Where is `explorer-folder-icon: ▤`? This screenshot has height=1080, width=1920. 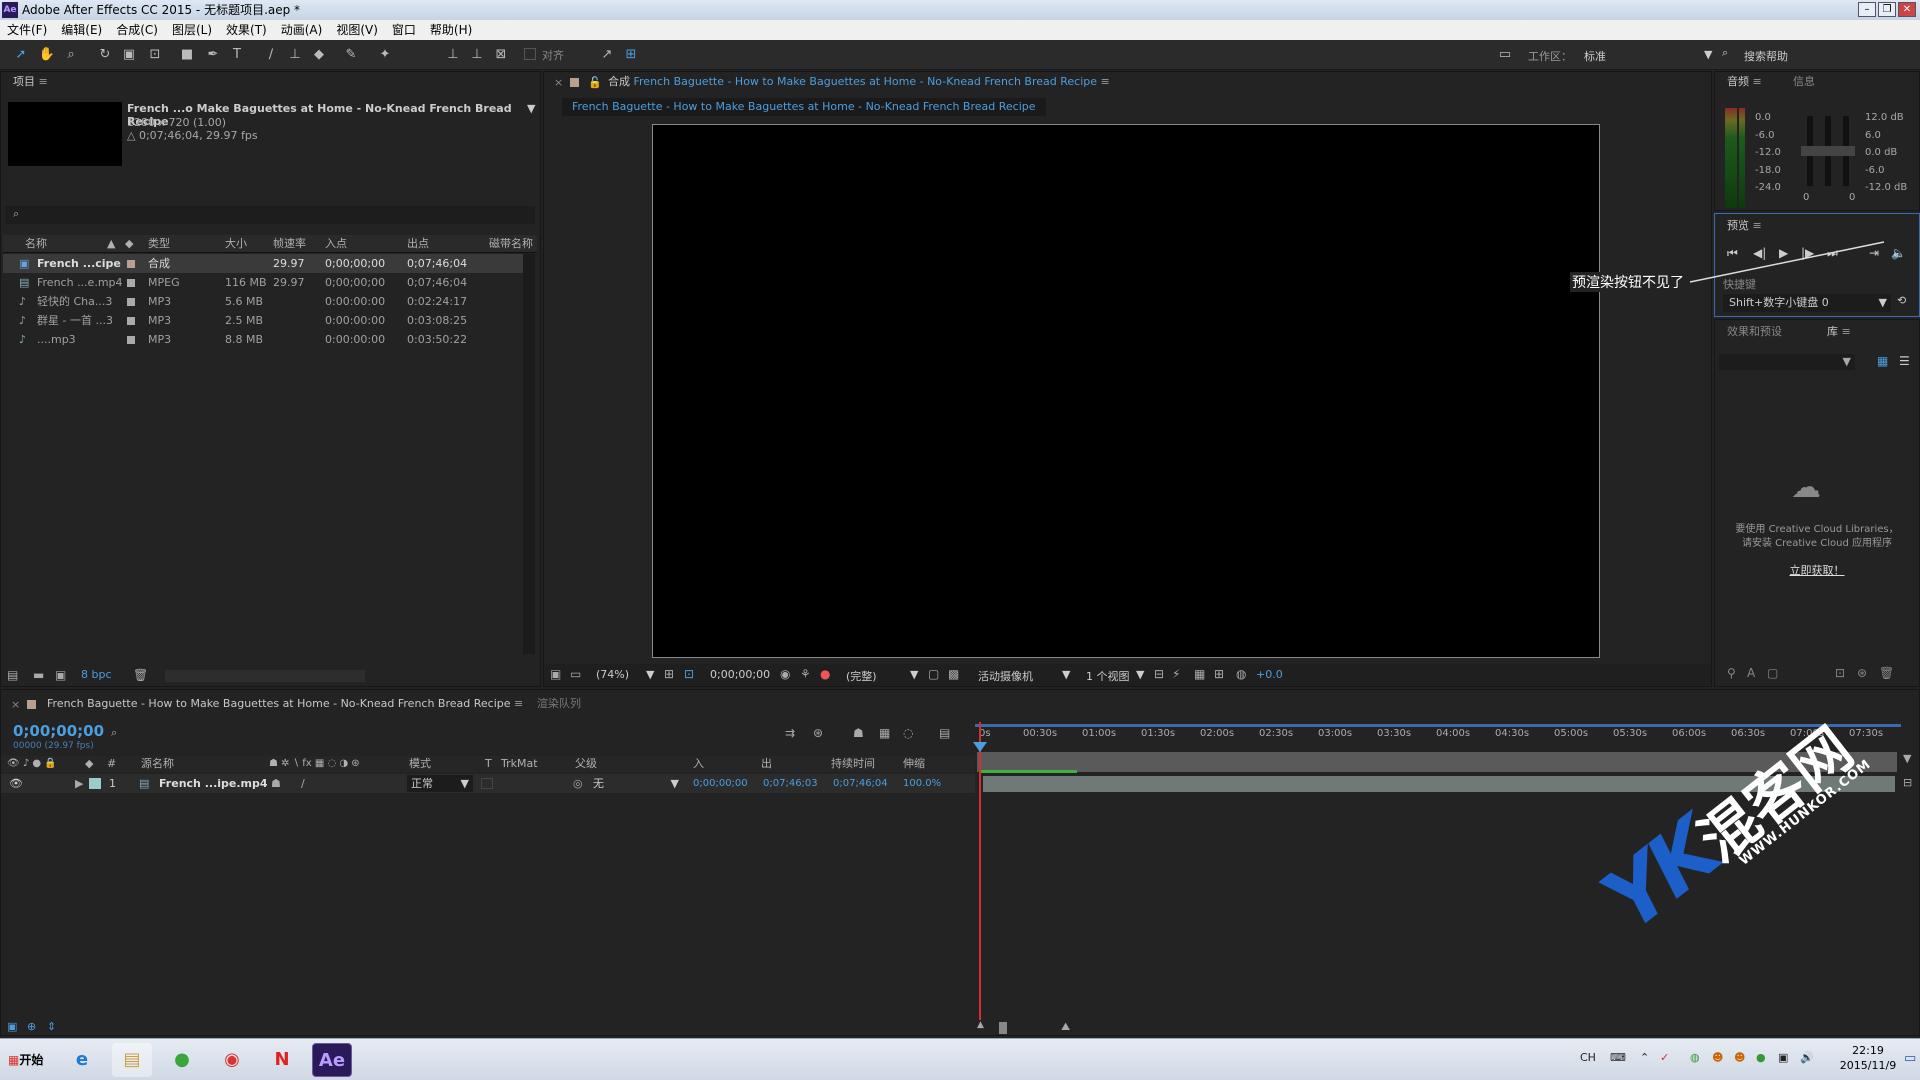
explorer-folder-icon: ▤ is located at coordinates (132, 1060).